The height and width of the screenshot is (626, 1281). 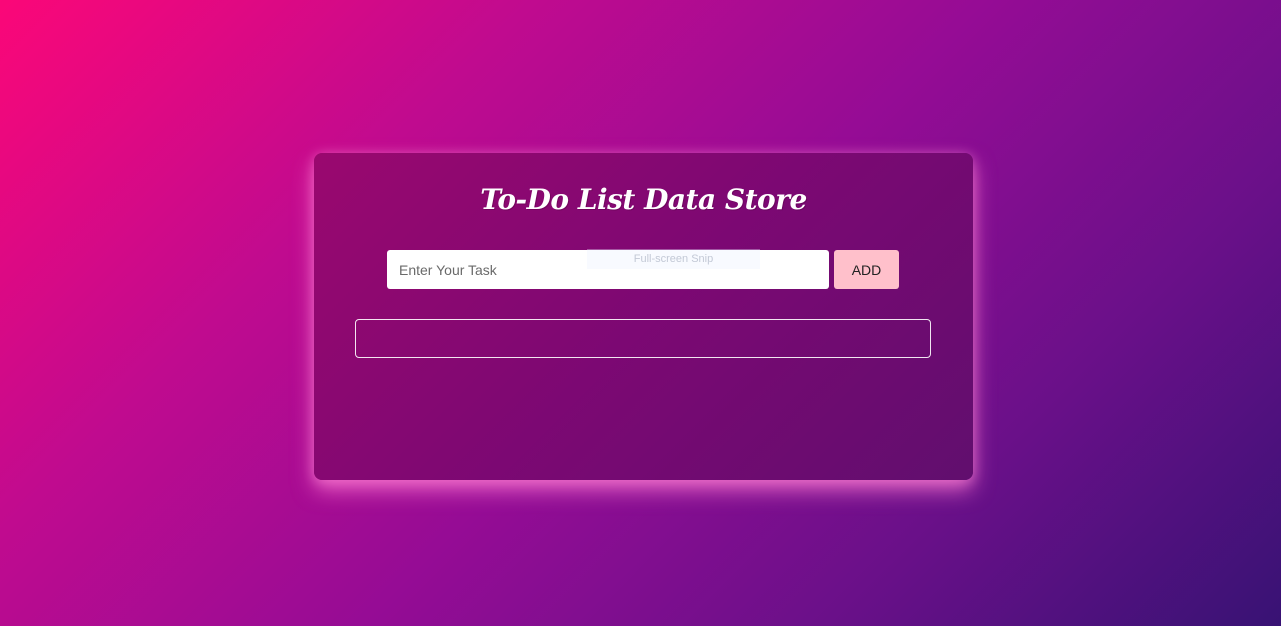 What do you see at coordinates (643, 199) in the screenshot?
I see `page-title: To-Do List Data Store` at bounding box center [643, 199].